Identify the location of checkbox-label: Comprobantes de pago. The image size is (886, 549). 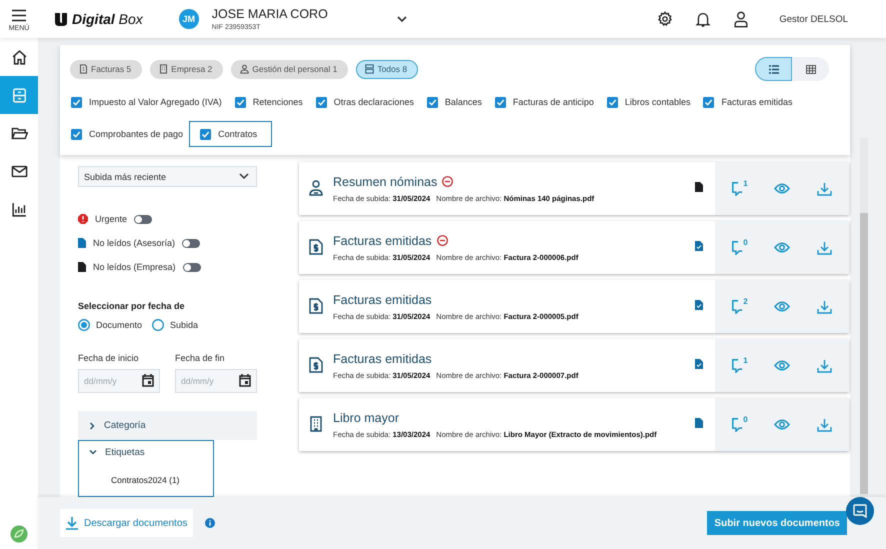
(136, 134).